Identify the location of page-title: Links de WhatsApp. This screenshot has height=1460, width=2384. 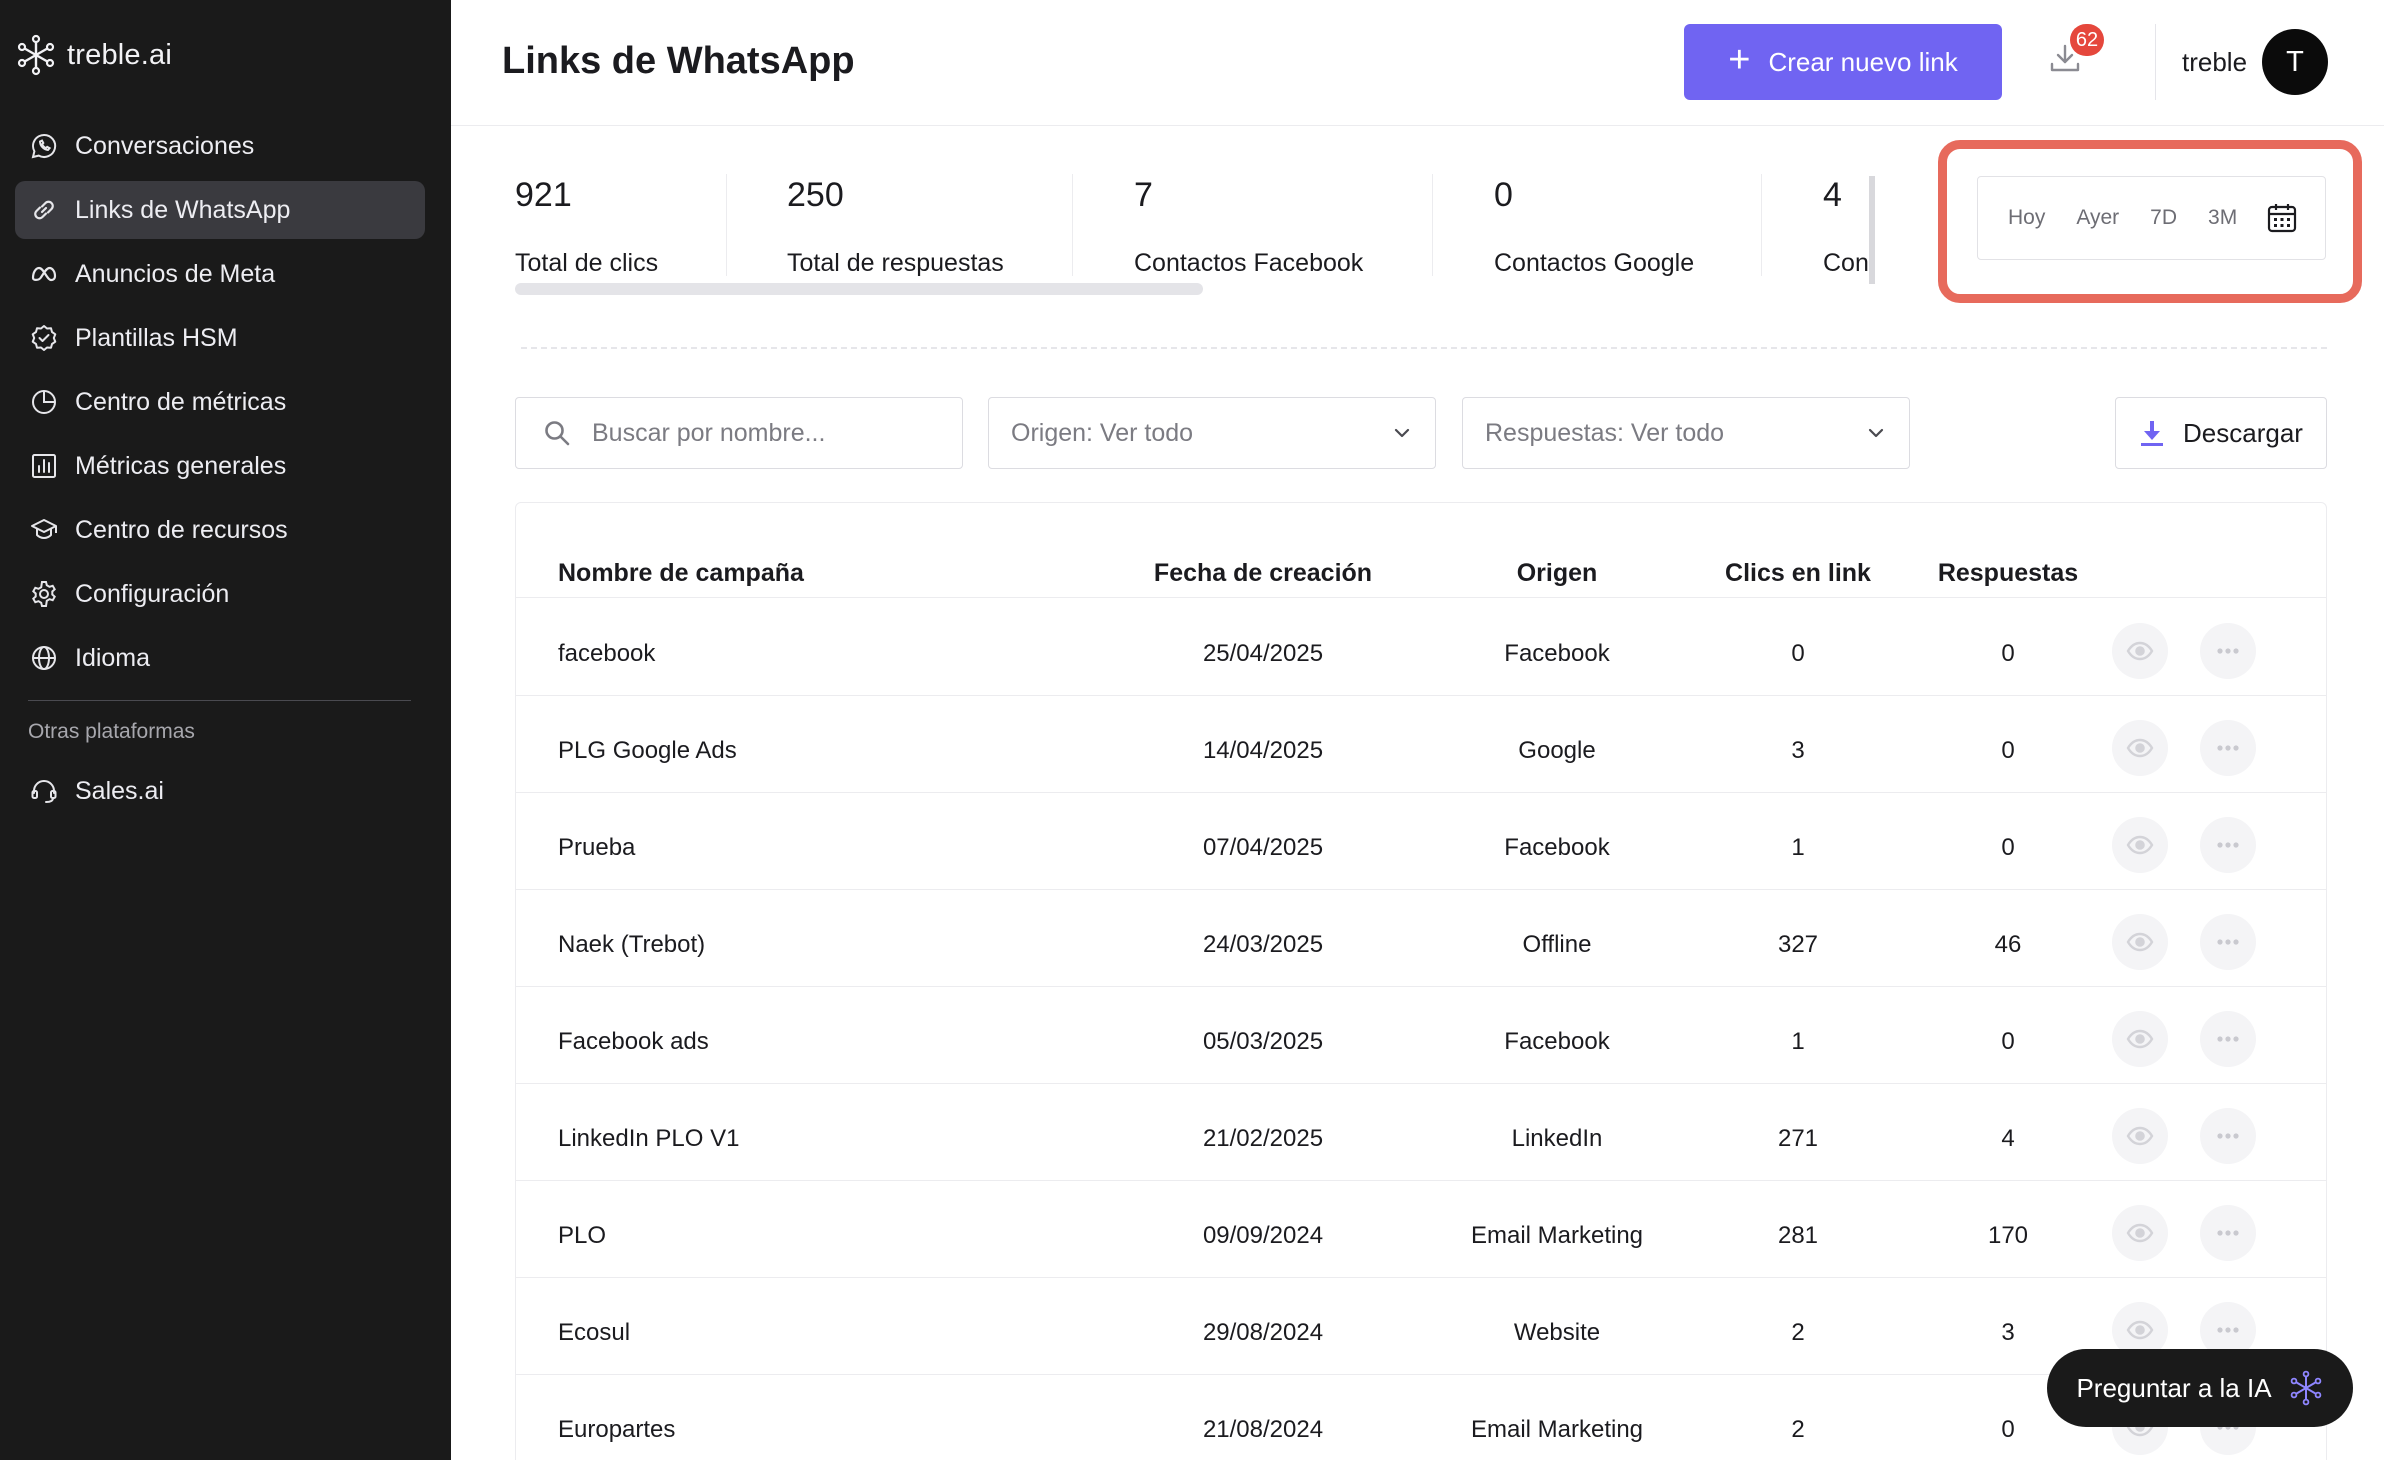
(678, 61).